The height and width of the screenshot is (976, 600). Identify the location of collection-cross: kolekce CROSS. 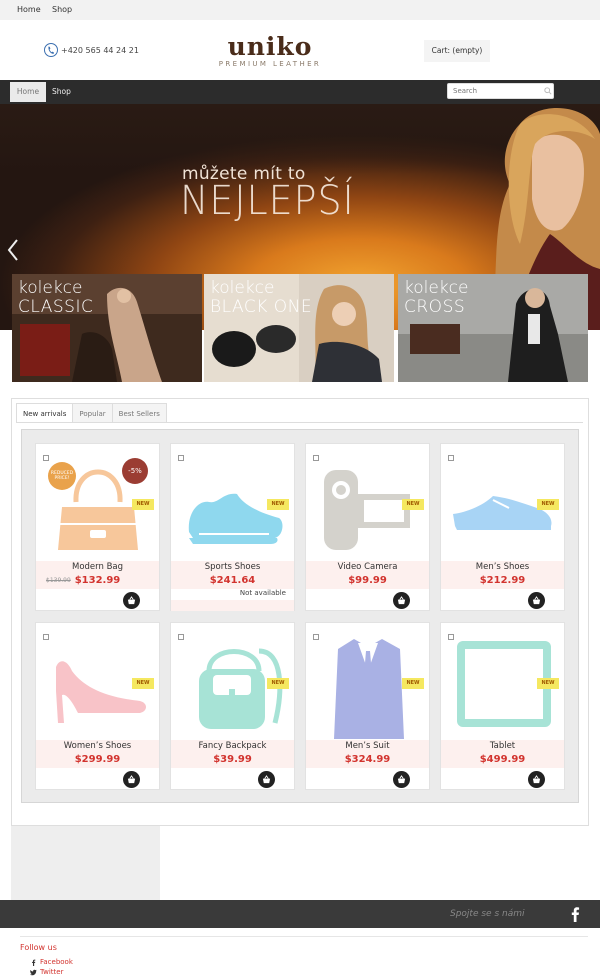
(493, 328).